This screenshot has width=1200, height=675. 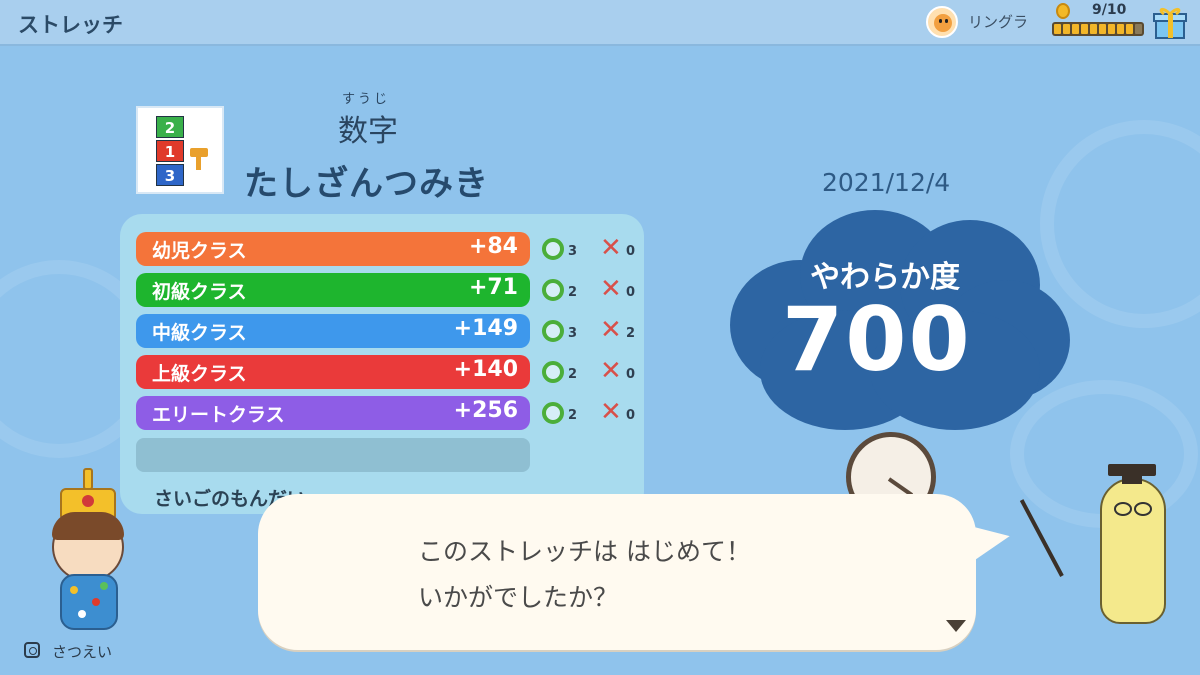 I want to click on class-label: 中級クラス, so click(x=199, y=333).